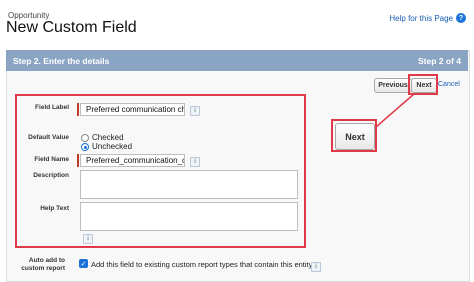 The image size is (474, 282). Describe the element at coordinates (71, 27) in the screenshot. I see `page-title: New Custom Field` at that location.